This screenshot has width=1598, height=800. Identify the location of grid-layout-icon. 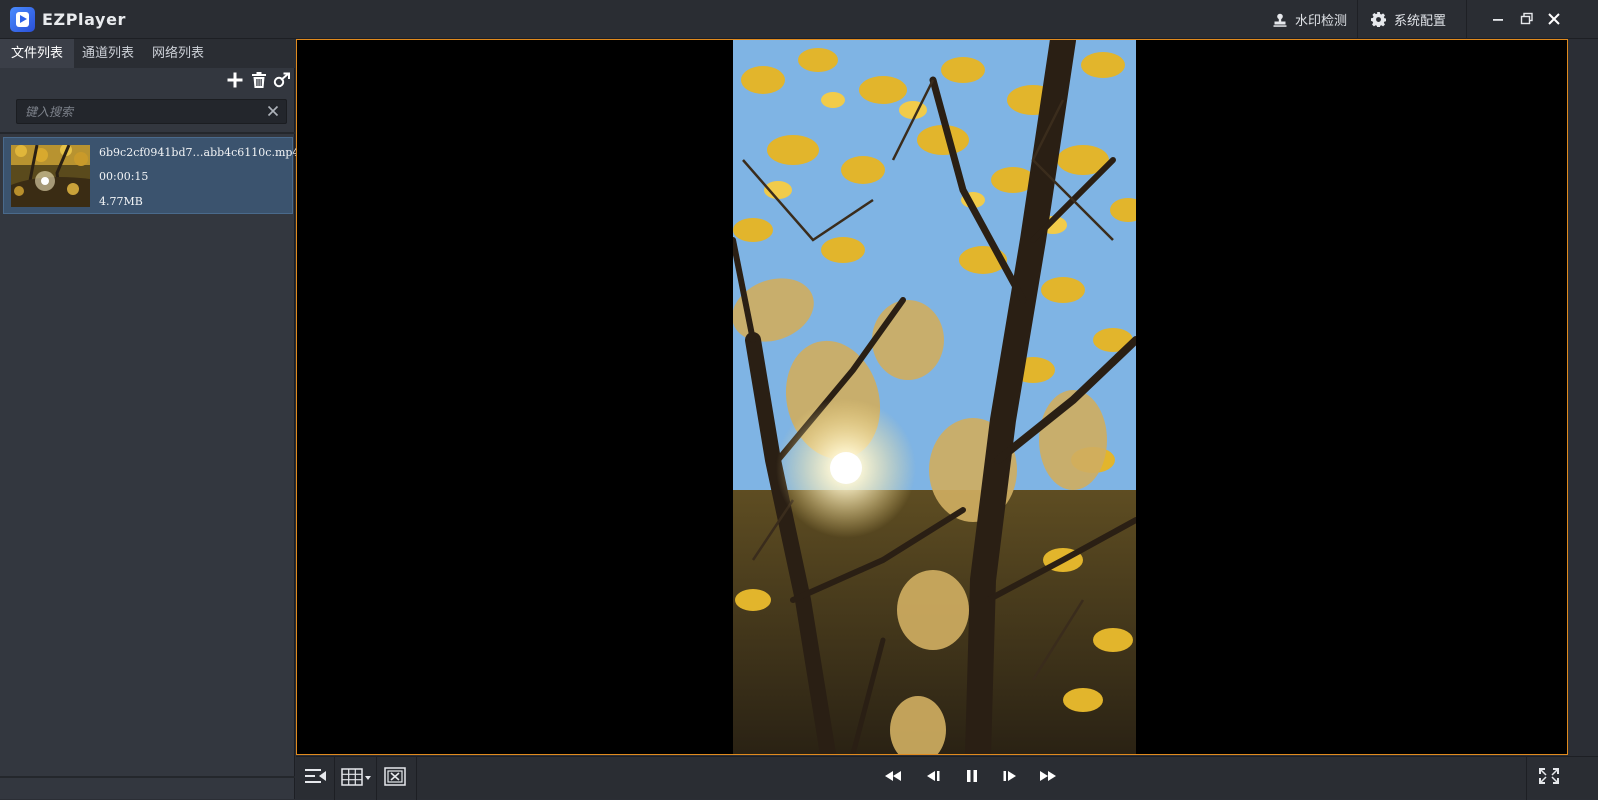
(356, 776).